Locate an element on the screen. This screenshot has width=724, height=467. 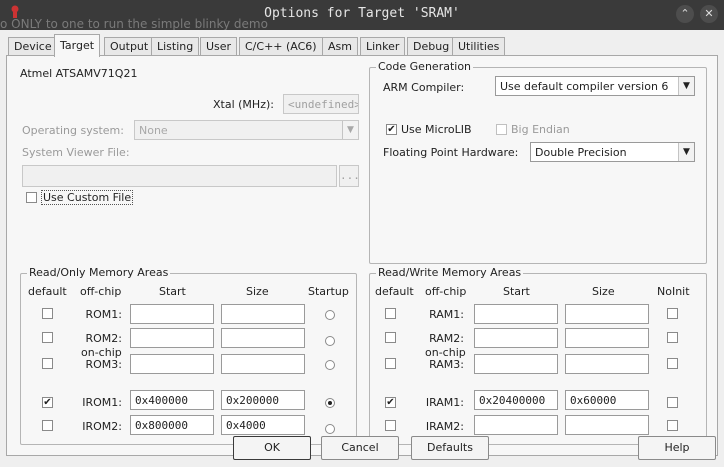
compiler-select: Use default compiler version 6 ▼ is located at coordinates (595, 86).